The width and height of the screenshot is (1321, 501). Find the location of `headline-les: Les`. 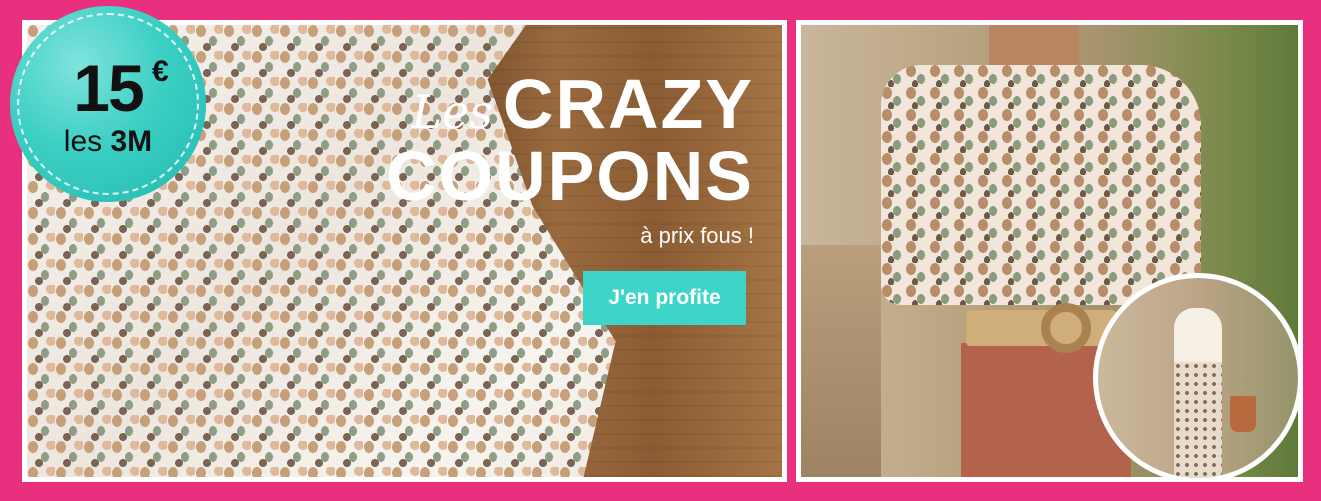

headline-les: Les is located at coordinates (452, 112).